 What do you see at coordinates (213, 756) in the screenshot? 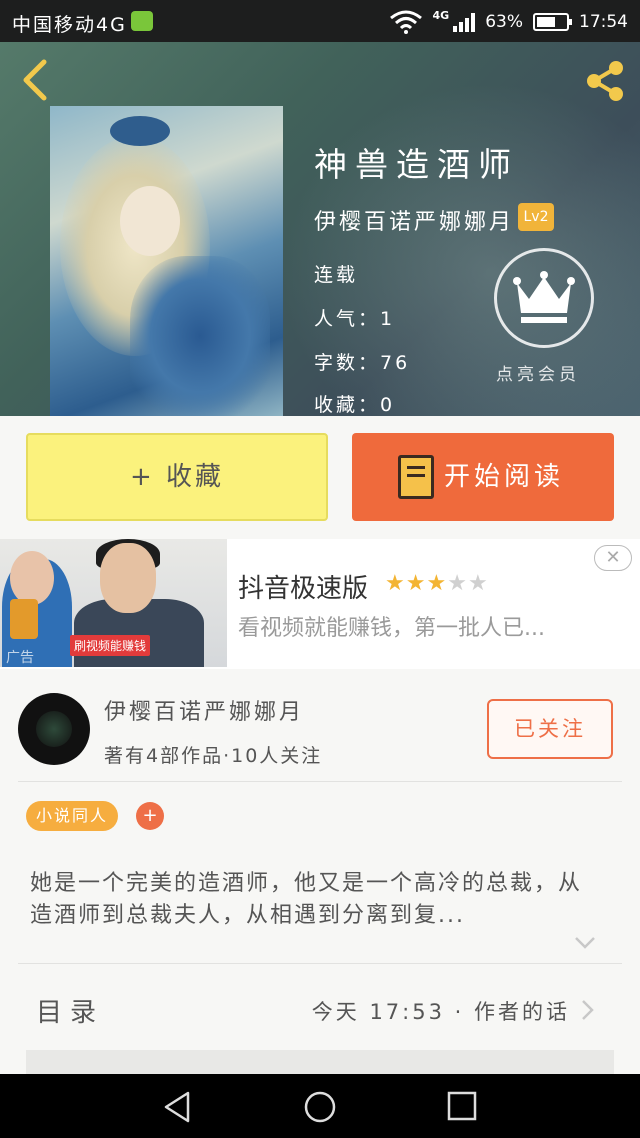
I see `author-works-summary: 著有4部作品·10人关注` at bounding box center [213, 756].